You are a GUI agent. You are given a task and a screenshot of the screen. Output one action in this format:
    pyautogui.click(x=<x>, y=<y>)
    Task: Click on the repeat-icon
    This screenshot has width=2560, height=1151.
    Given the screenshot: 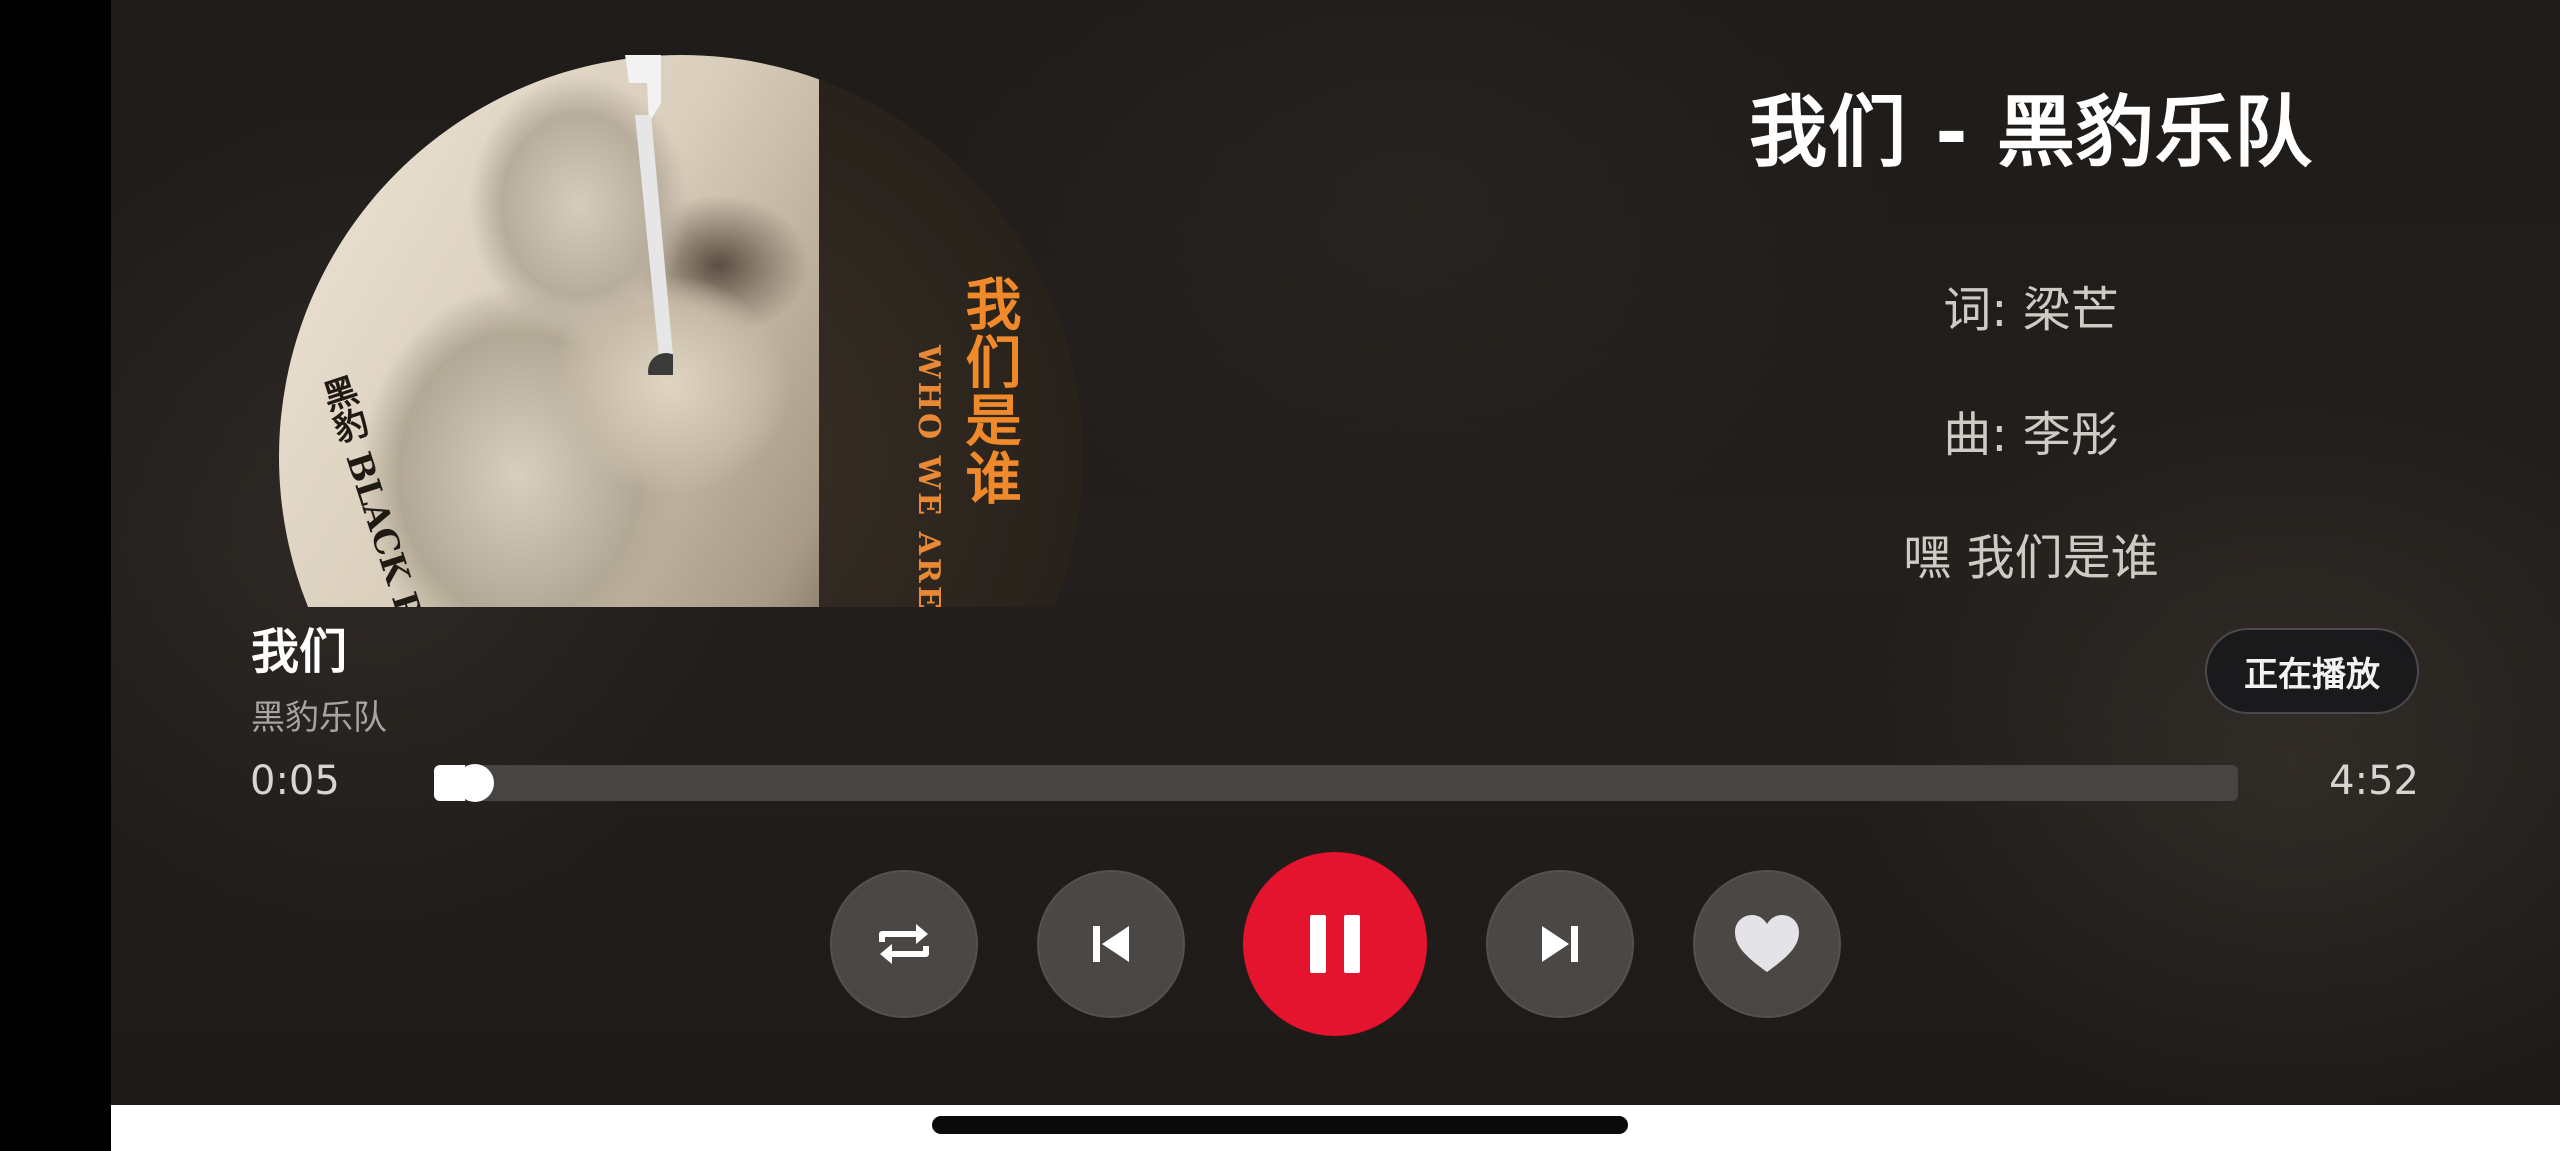 What is the action you would take?
    pyautogui.click(x=904, y=944)
    